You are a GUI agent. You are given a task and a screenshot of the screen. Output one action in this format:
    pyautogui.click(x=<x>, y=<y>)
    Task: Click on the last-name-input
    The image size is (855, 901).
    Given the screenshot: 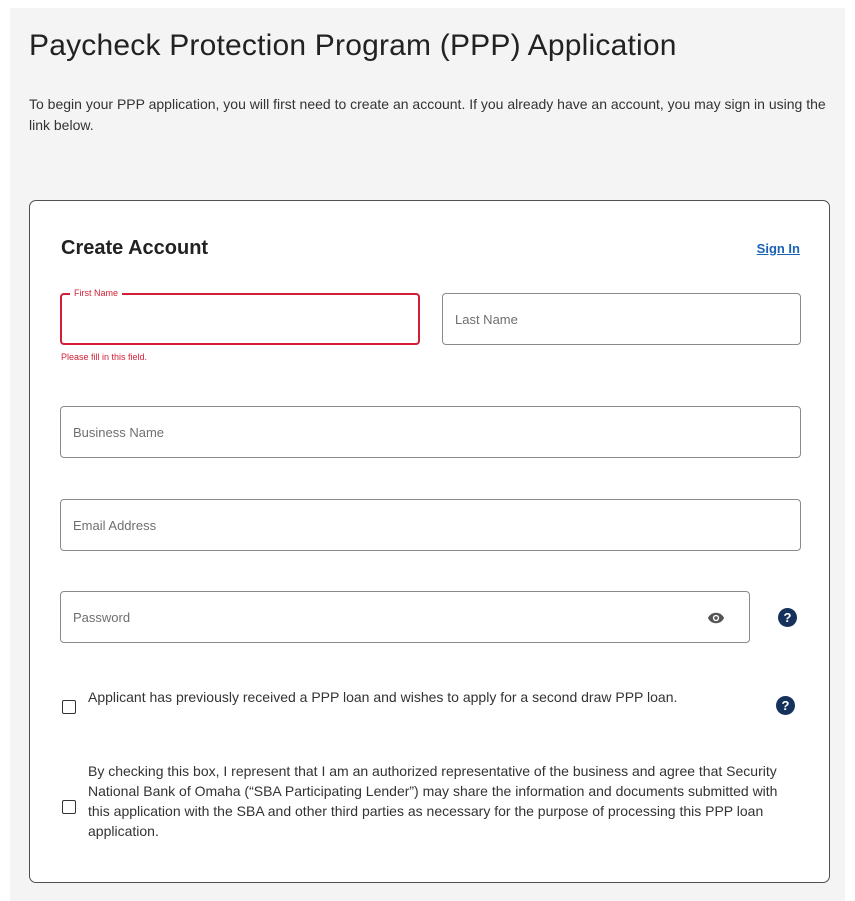 What is the action you would take?
    pyautogui.click(x=621, y=319)
    